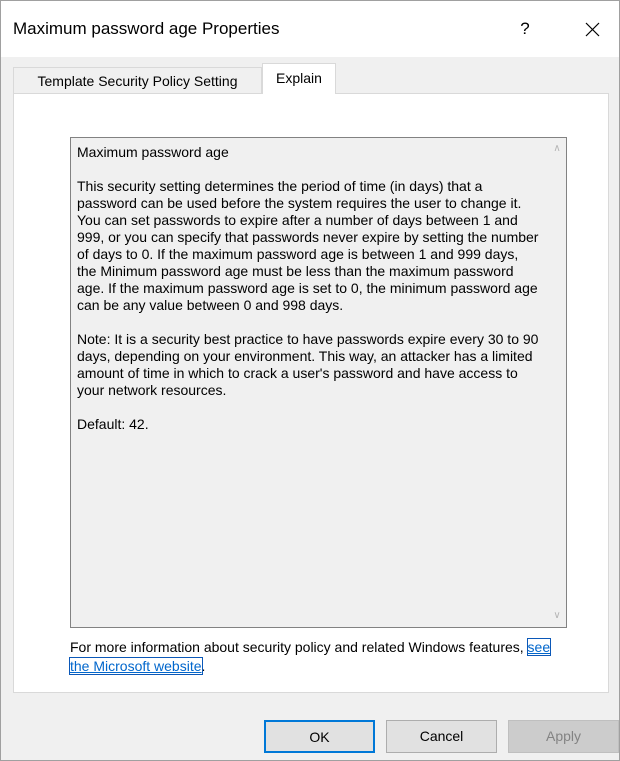  I want to click on cancel-button: Cancel, so click(441, 736).